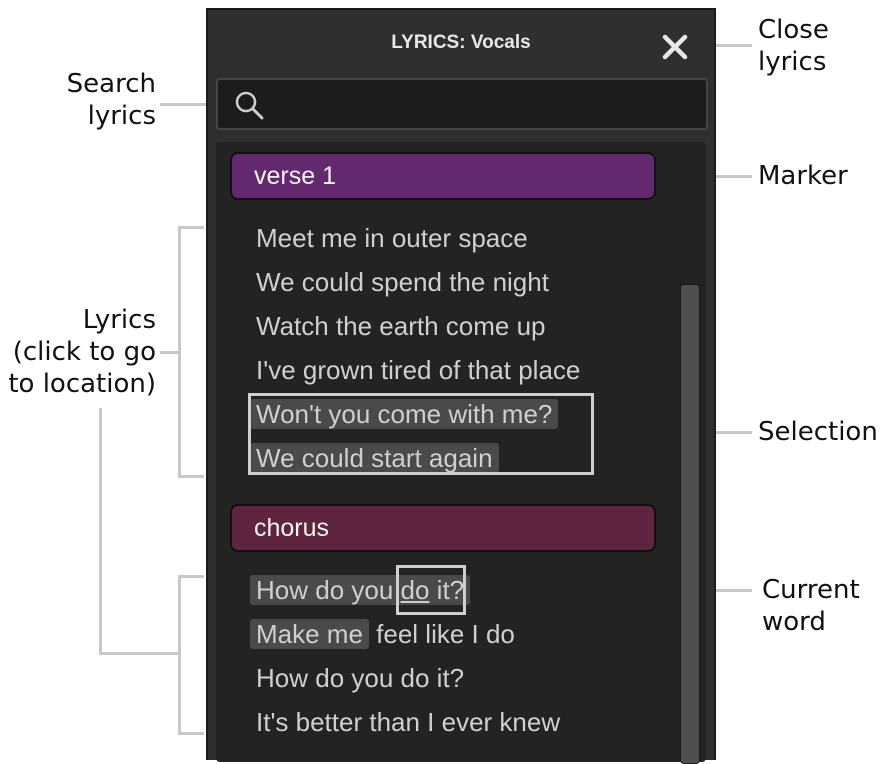 The width and height of the screenshot is (880, 764). I want to click on search-input, so click(486, 105).